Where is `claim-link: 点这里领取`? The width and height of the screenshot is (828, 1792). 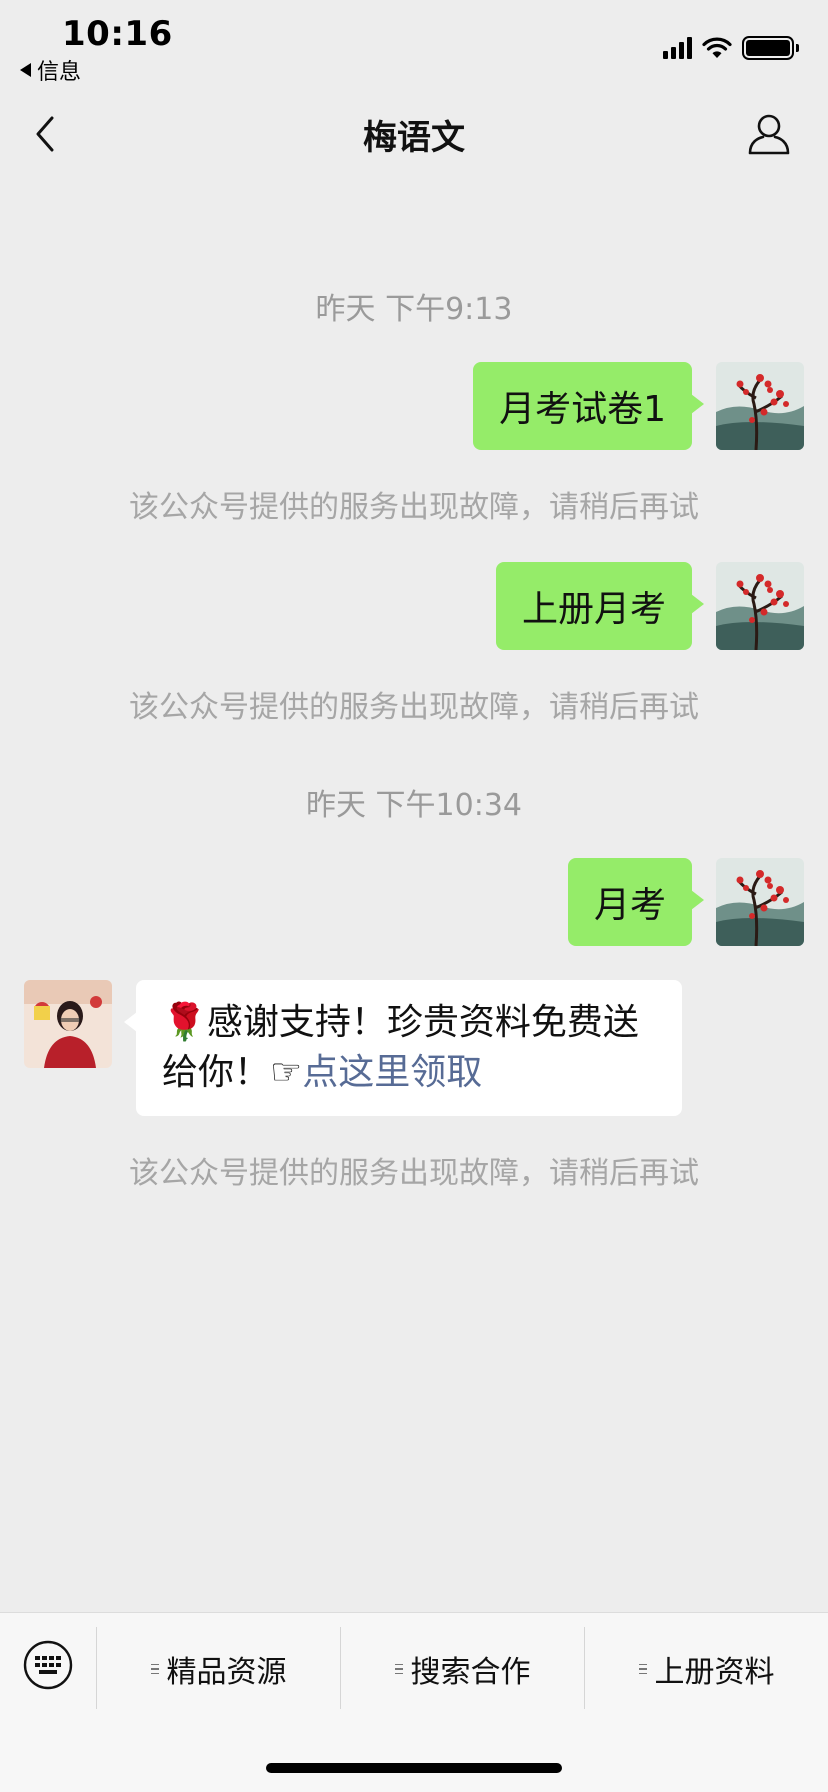
claim-link: 点这里领取 is located at coordinates (392, 1072).